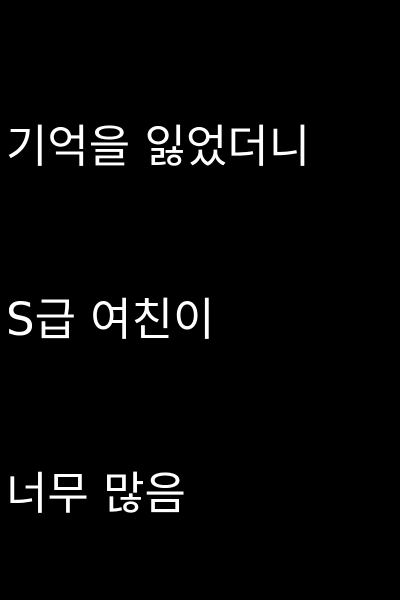 This screenshot has height=600, width=400. I want to click on title-line-2: S급 여친이, so click(110, 319).